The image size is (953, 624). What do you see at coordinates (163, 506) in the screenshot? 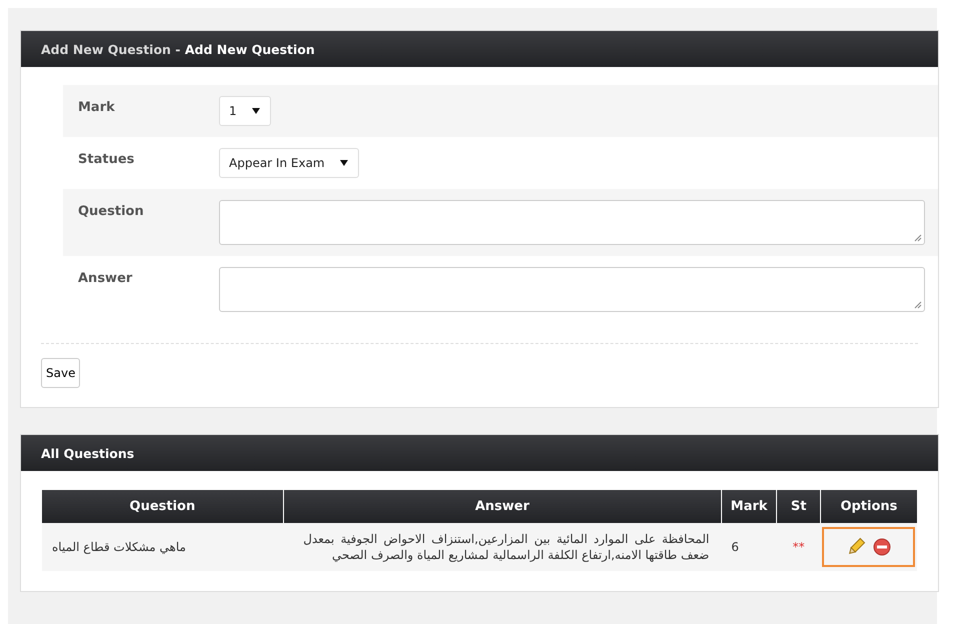
I see `column-header: Question` at bounding box center [163, 506].